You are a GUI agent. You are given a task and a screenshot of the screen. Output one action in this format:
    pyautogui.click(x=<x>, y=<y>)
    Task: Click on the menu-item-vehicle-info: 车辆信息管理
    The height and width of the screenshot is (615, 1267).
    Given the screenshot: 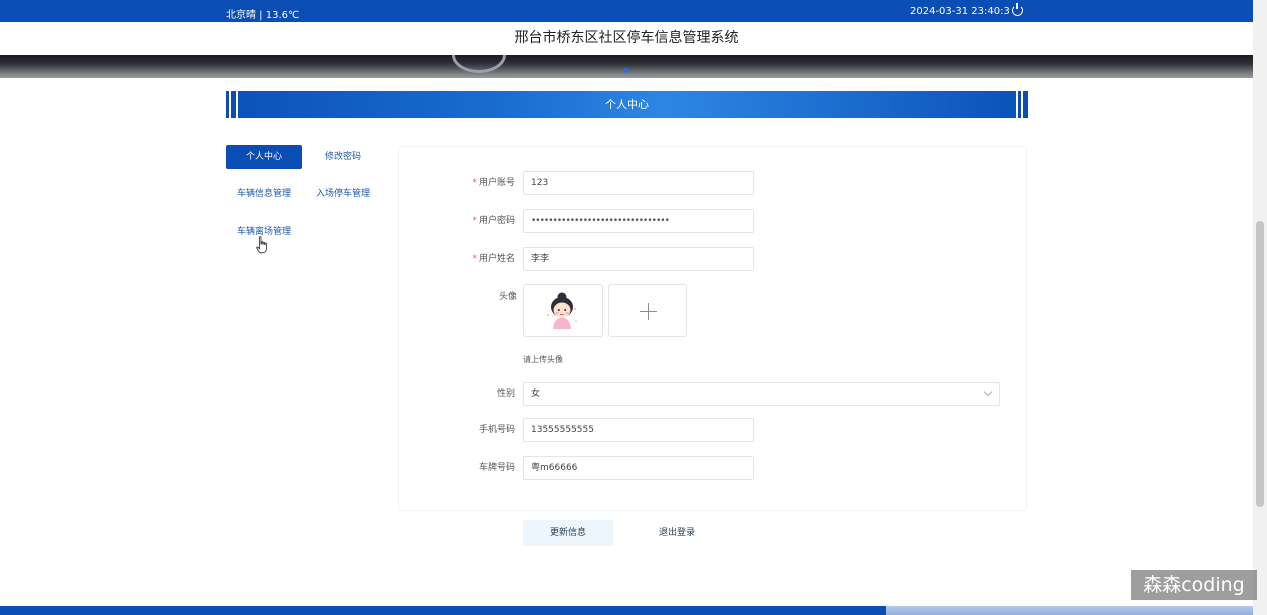 What is the action you would take?
    pyautogui.click(x=264, y=194)
    